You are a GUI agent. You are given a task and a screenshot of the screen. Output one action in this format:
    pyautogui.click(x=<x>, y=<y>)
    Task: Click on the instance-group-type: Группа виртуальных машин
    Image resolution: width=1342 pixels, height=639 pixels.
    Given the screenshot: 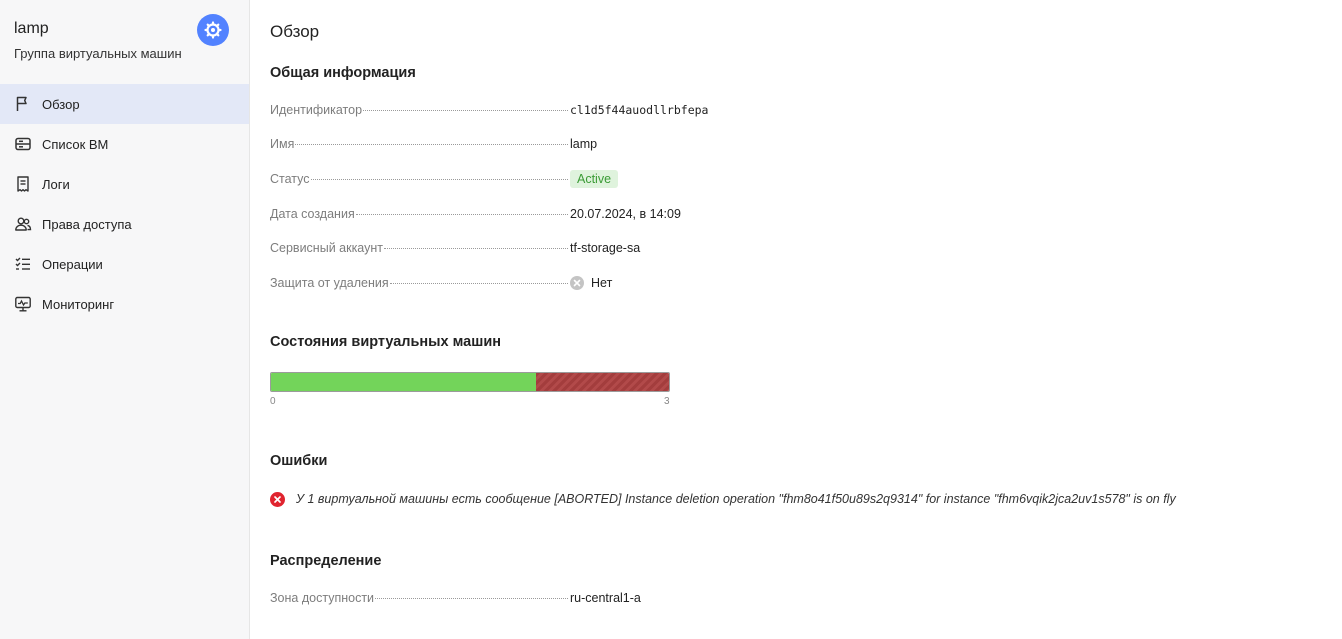 What is the action you would take?
    pyautogui.click(x=98, y=53)
    